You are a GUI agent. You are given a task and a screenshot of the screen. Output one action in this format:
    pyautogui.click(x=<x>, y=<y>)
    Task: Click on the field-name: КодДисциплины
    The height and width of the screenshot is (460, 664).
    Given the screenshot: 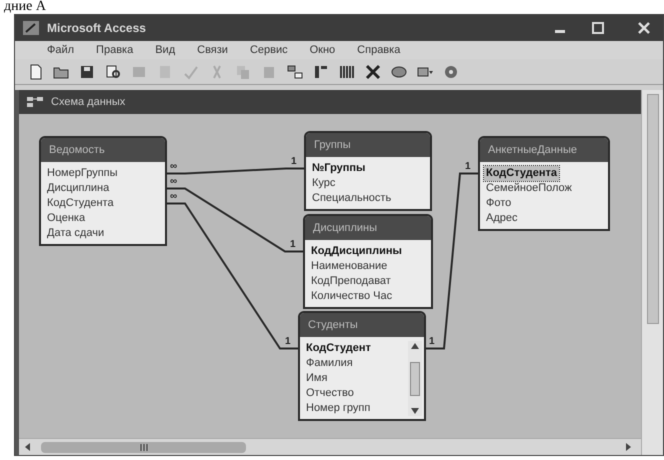 What is the action you would take?
    pyautogui.click(x=356, y=251)
    